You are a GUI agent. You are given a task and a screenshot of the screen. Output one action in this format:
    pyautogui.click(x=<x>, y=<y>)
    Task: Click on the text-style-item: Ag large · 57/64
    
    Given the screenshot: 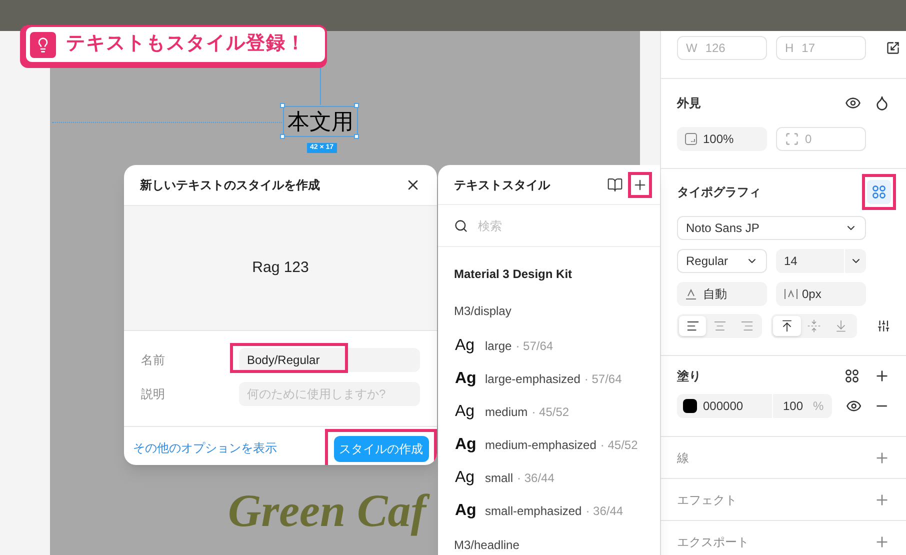 What is the action you would take?
    pyautogui.click(x=549, y=345)
    